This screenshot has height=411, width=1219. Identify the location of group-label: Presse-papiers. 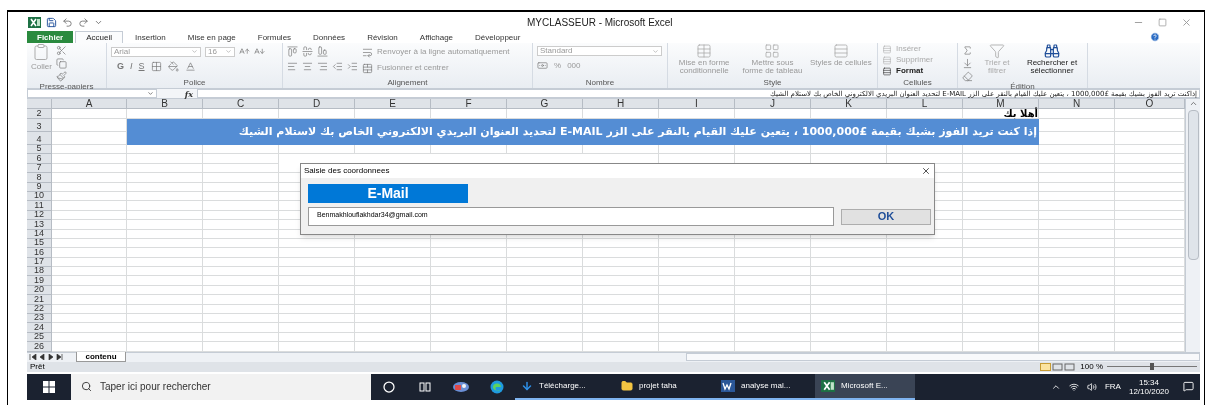
(66, 87).